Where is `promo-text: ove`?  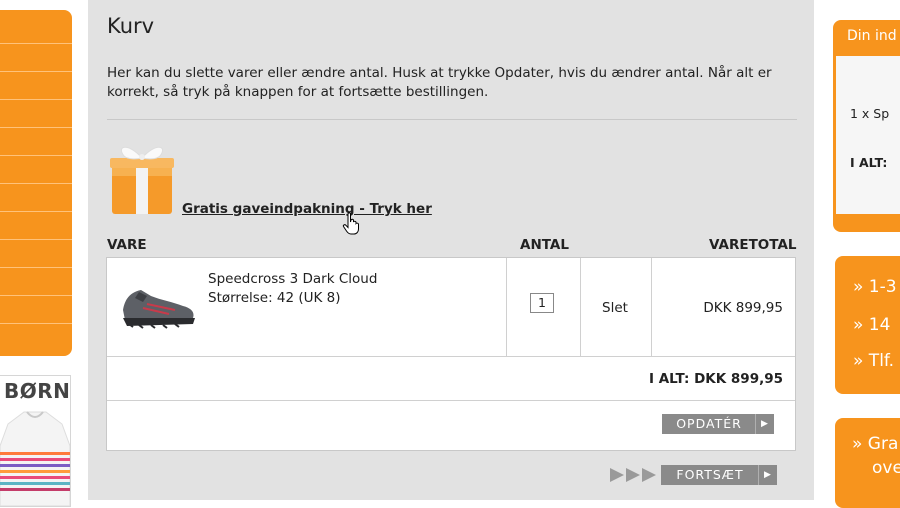 promo-text: ove is located at coordinates (886, 468).